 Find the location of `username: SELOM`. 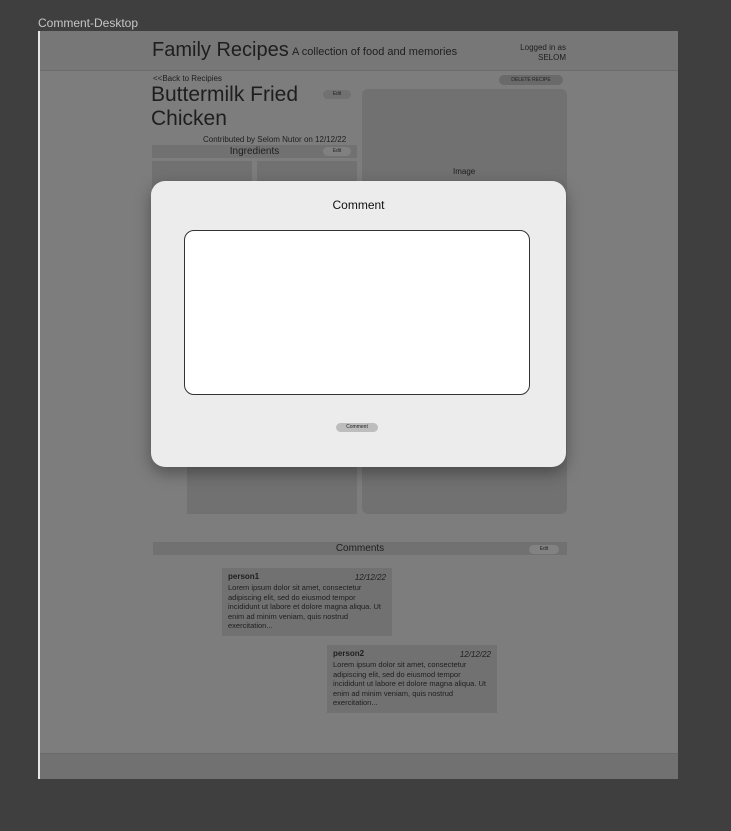

username: SELOM is located at coordinates (551, 57).